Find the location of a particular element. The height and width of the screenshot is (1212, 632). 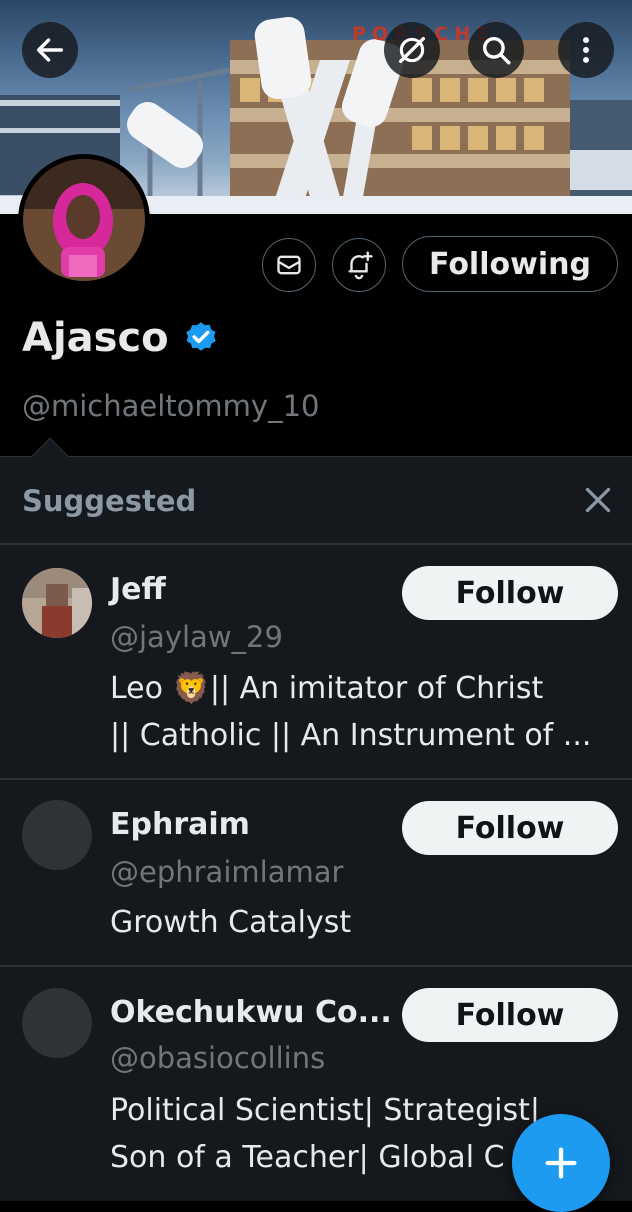

profile-name: Ajasco is located at coordinates (120, 338).